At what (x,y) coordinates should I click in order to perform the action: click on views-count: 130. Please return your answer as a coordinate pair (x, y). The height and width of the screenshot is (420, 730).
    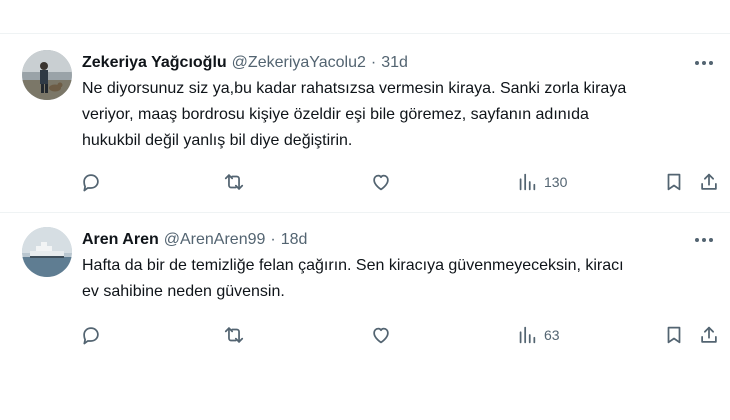
    Looking at the image, I should click on (556, 182).